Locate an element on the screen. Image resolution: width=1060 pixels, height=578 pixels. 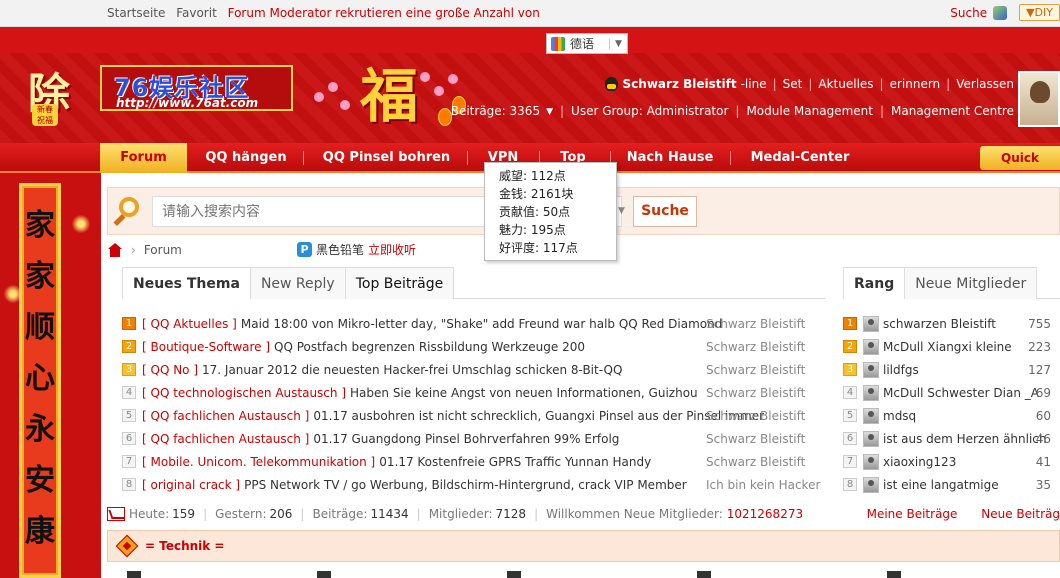
my-posts-link: Meine Beiträge is located at coordinates (912, 514).